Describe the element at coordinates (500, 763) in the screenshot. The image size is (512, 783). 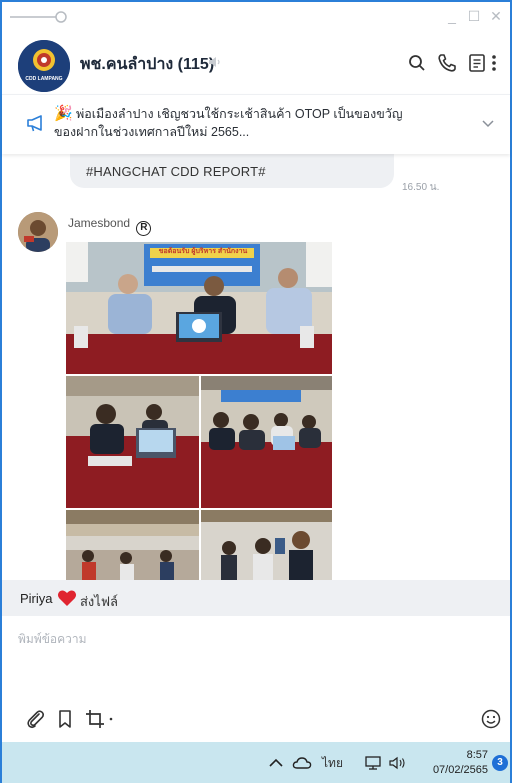
I see `notification-badge: 3` at that location.